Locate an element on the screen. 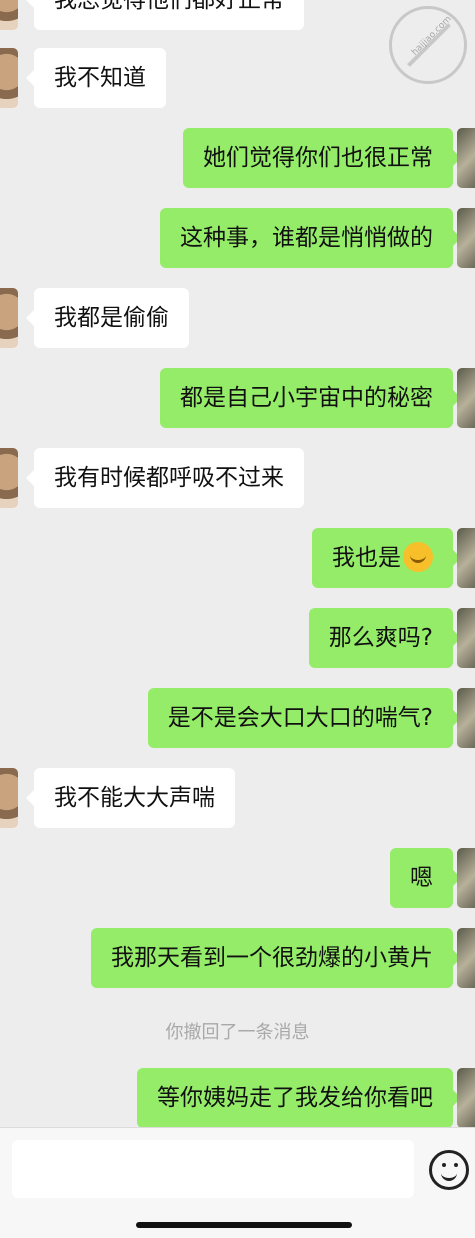  message-bubble: 我总觉得他们都好正常 is located at coordinates (165, 15).